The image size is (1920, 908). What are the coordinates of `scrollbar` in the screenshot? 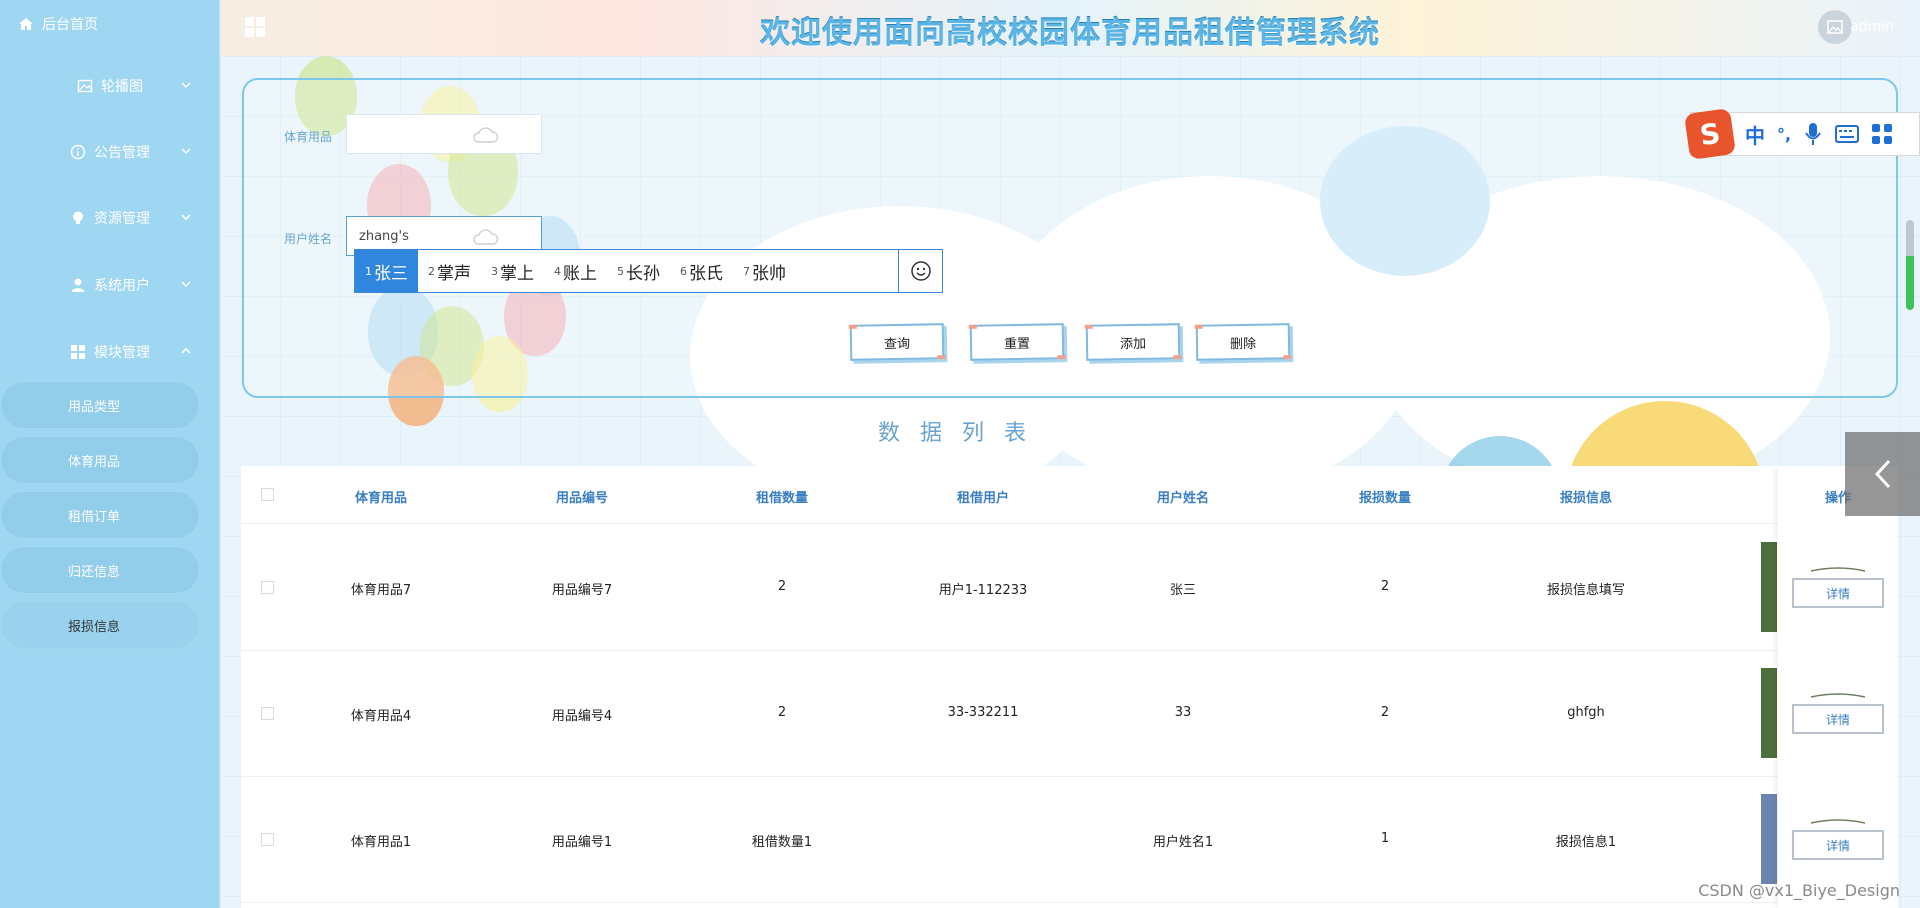 It's located at (1910, 265).